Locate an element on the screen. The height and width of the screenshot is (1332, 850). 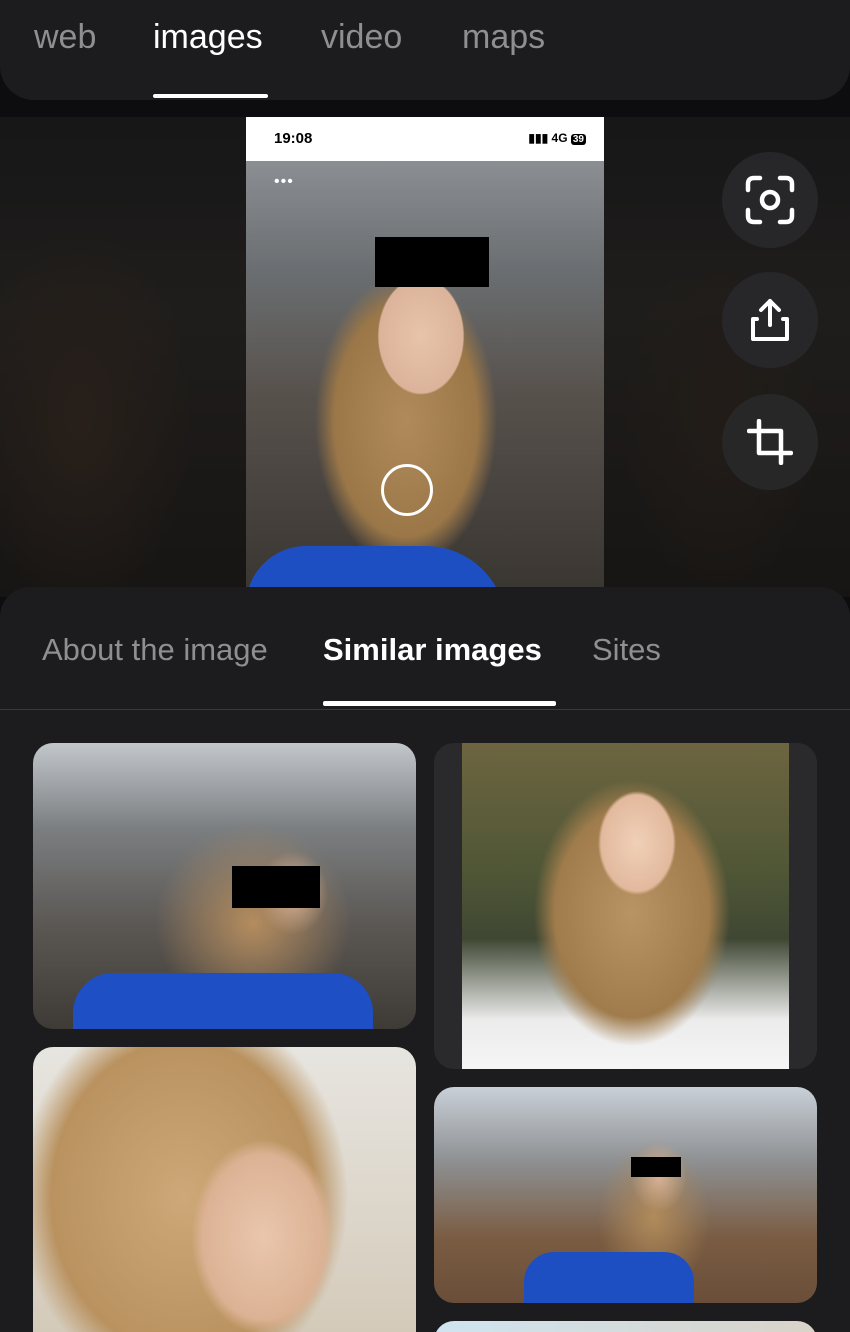
share-icon is located at coordinates (770, 320).